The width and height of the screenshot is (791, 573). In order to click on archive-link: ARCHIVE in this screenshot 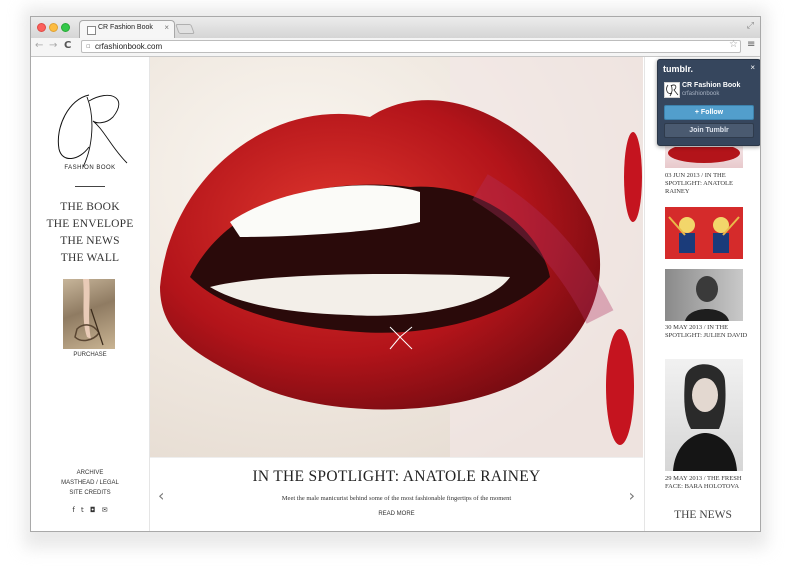, I will do `click(90, 473)`.